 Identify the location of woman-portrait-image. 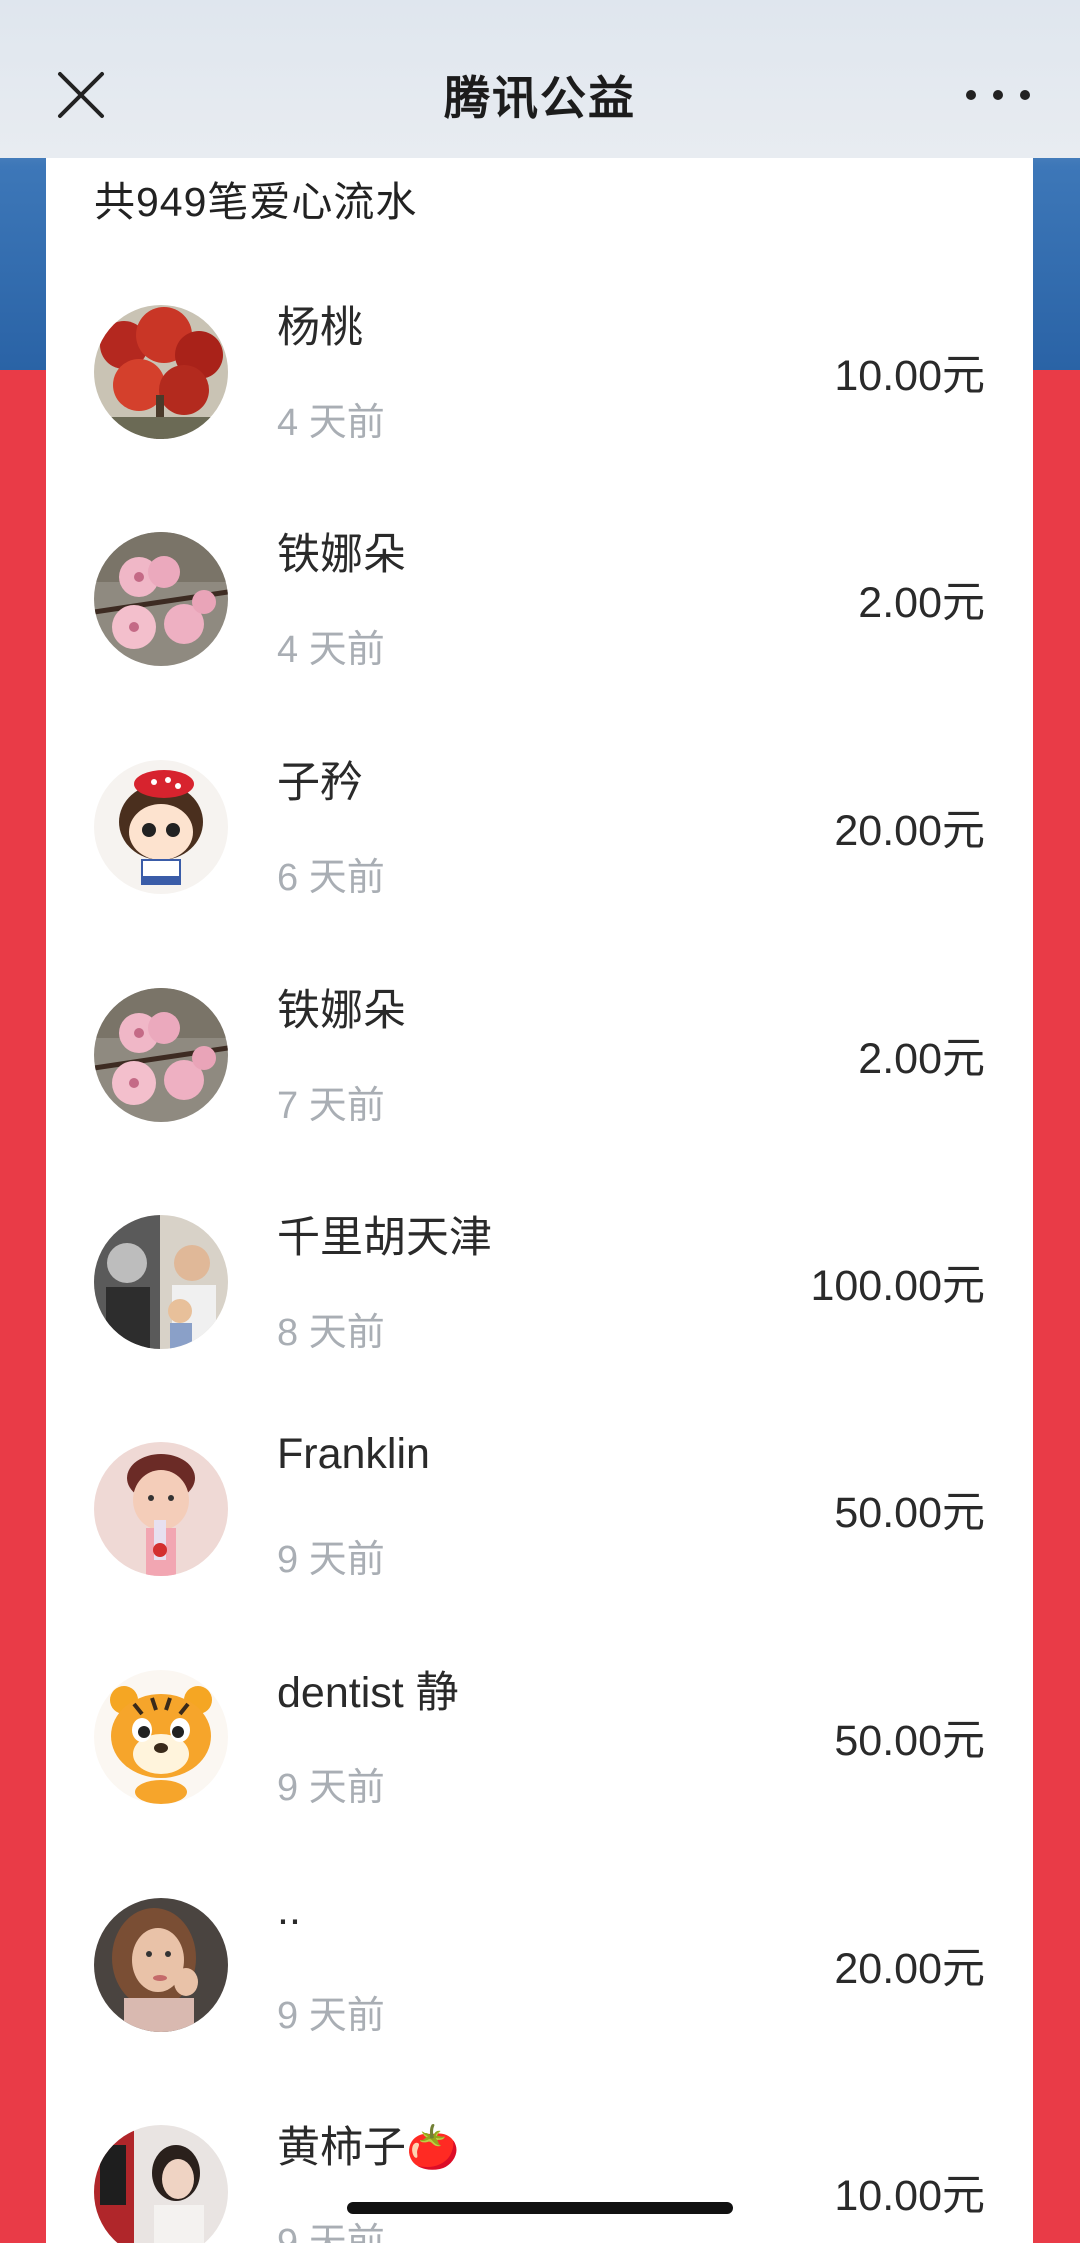
(161, 1965).